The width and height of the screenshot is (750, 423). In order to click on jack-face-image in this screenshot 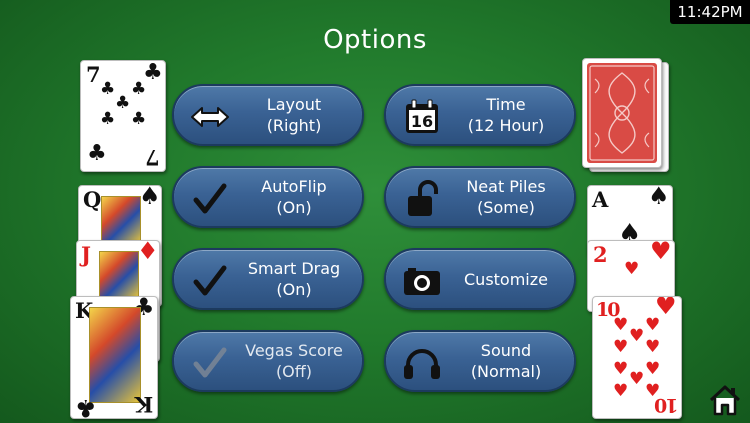, I will do `click(119, 275)`.